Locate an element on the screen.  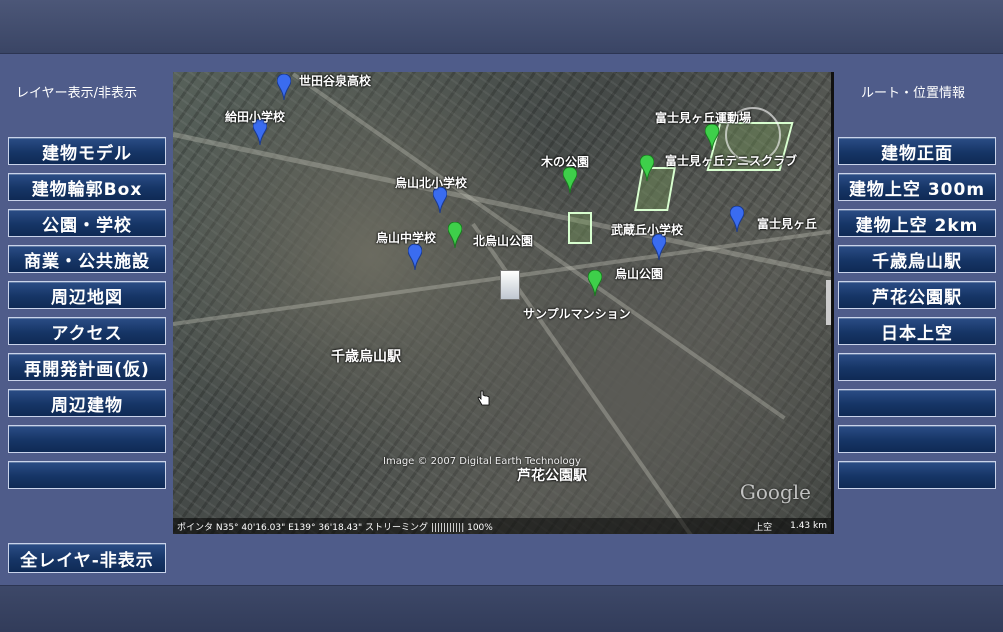
bottom-bar is located at coordinates (501, 608).